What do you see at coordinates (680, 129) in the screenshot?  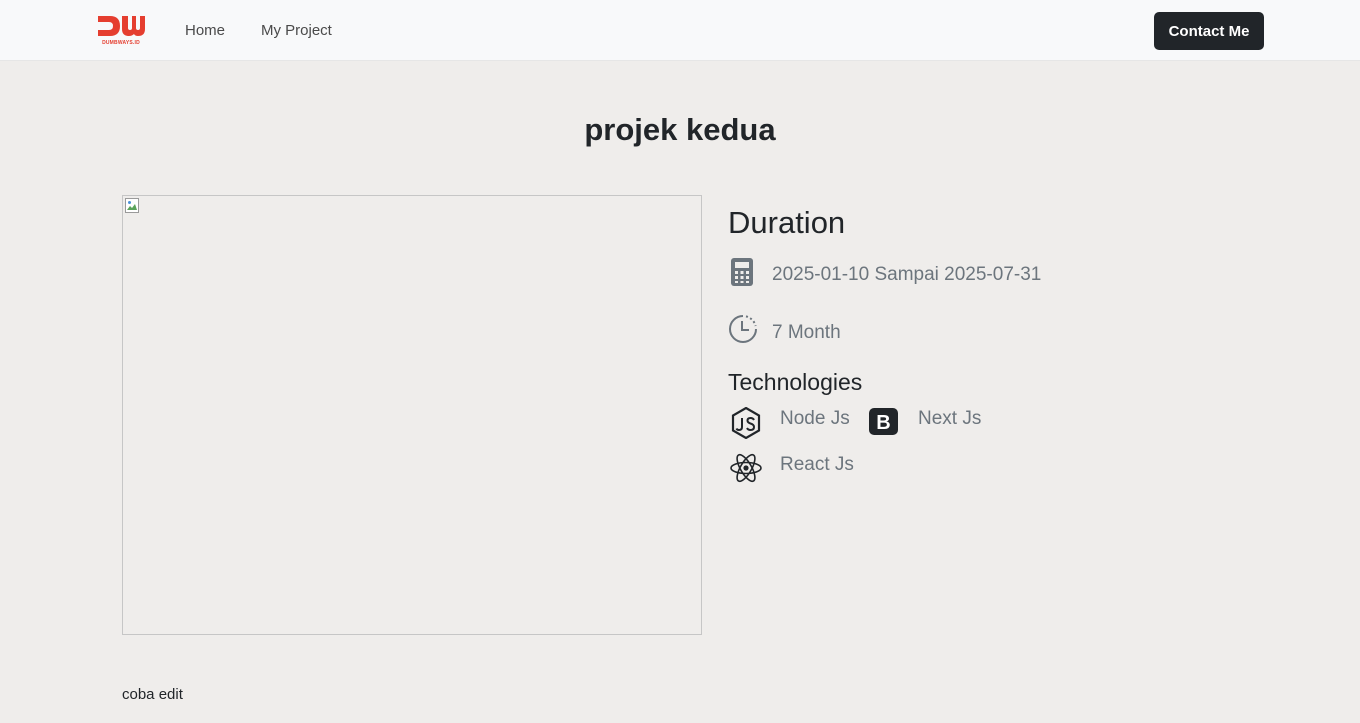 I see `page-title: projek kedua` at bounding box center [680, 129].